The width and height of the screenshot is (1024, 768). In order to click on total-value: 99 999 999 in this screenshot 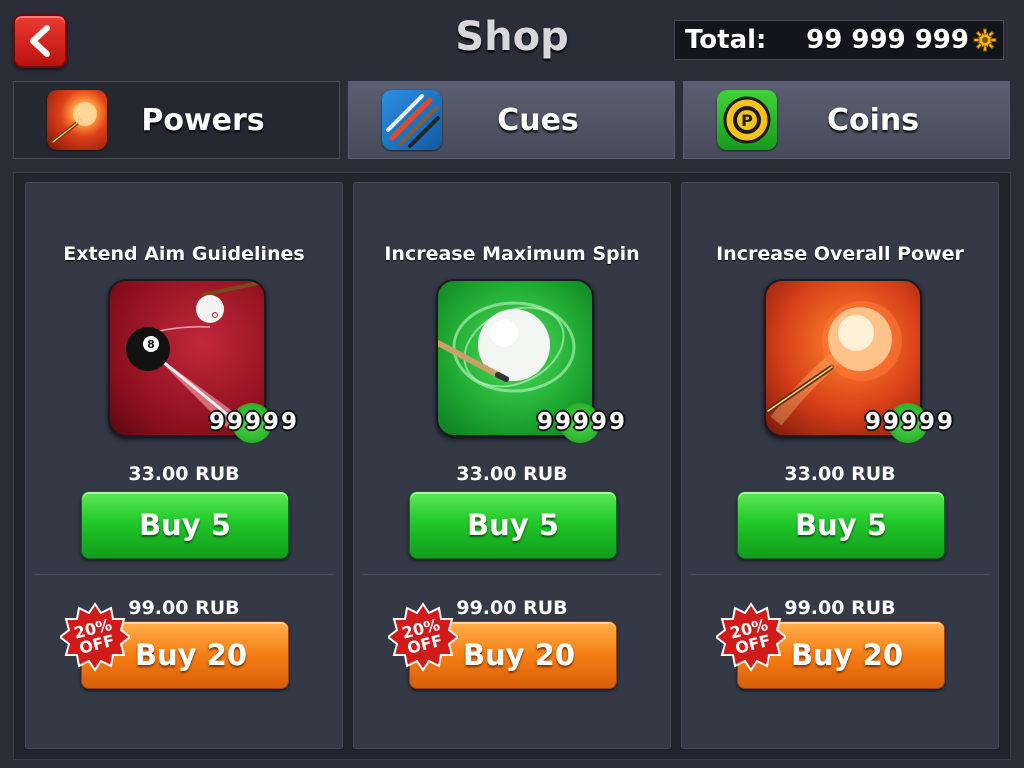, I will do `click(887, 40)`.